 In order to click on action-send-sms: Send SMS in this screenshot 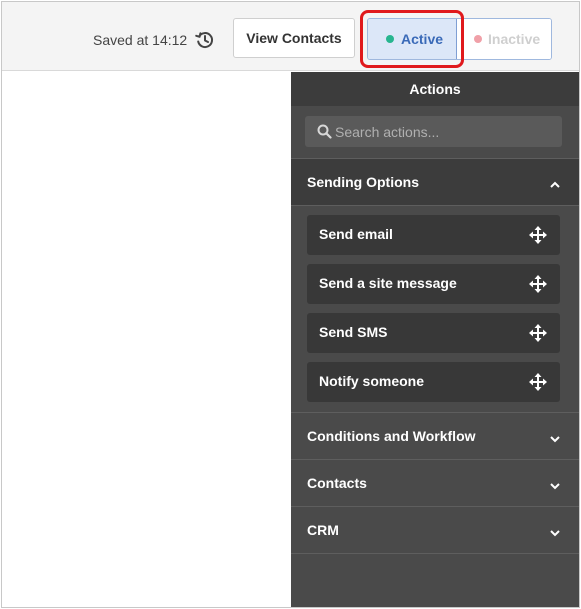, I will do `click(433, 333)`.